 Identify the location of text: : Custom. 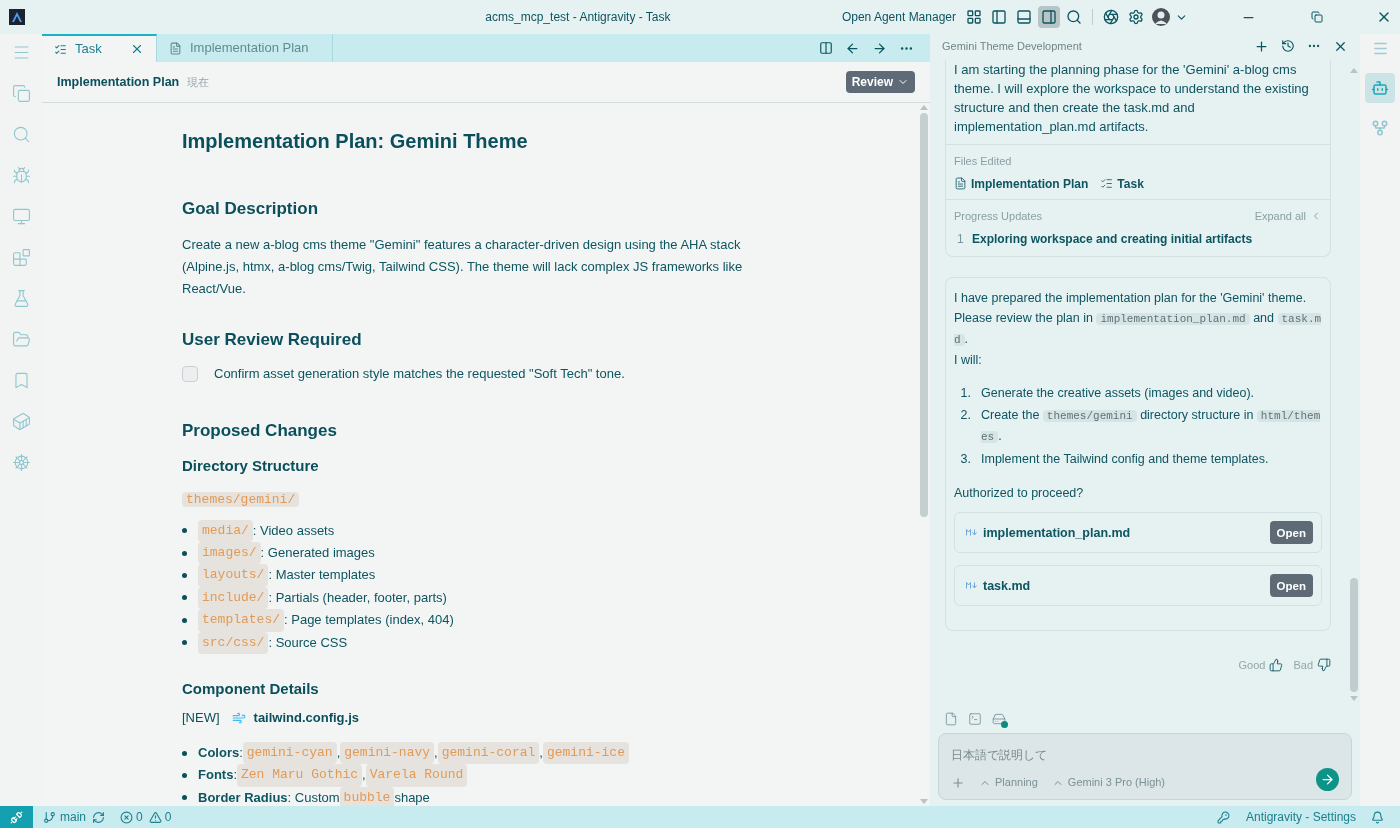
(313, 797).